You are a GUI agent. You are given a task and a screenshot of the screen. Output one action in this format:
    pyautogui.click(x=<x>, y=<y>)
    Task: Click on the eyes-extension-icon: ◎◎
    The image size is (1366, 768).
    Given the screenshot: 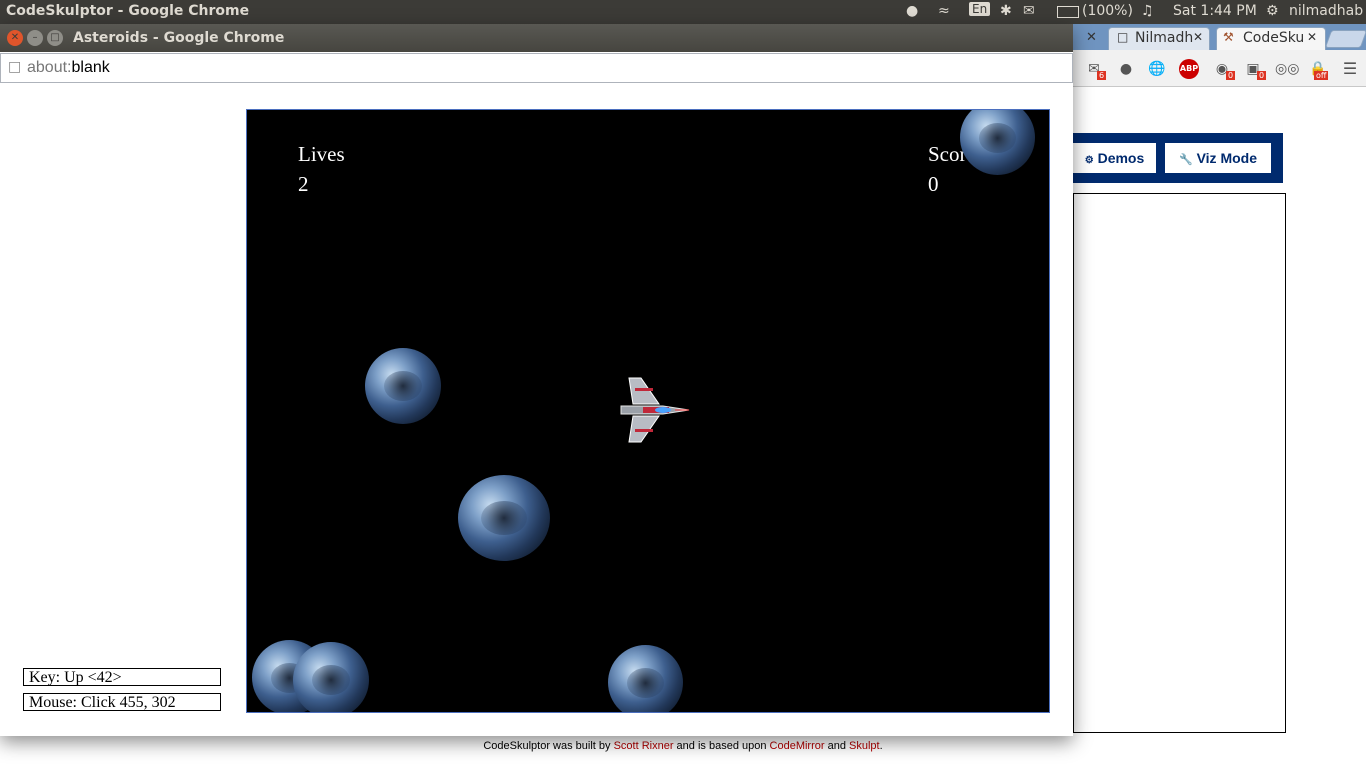 What is the action you would take?
    pyautogui.click(x=1287, y=69)
    